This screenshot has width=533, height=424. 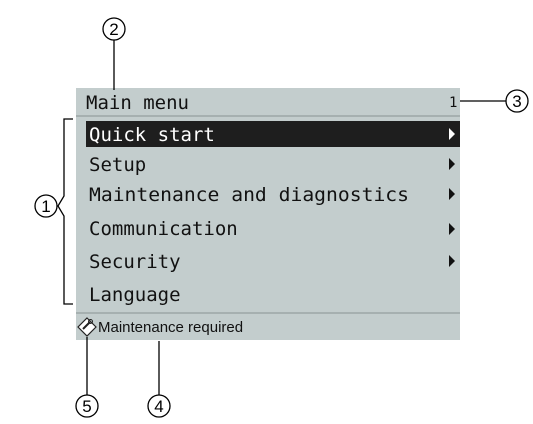 What do you see at coordinates (158, 406) in the screenshot?
I see `callout-number: 4` at bounding box center [158, 406].